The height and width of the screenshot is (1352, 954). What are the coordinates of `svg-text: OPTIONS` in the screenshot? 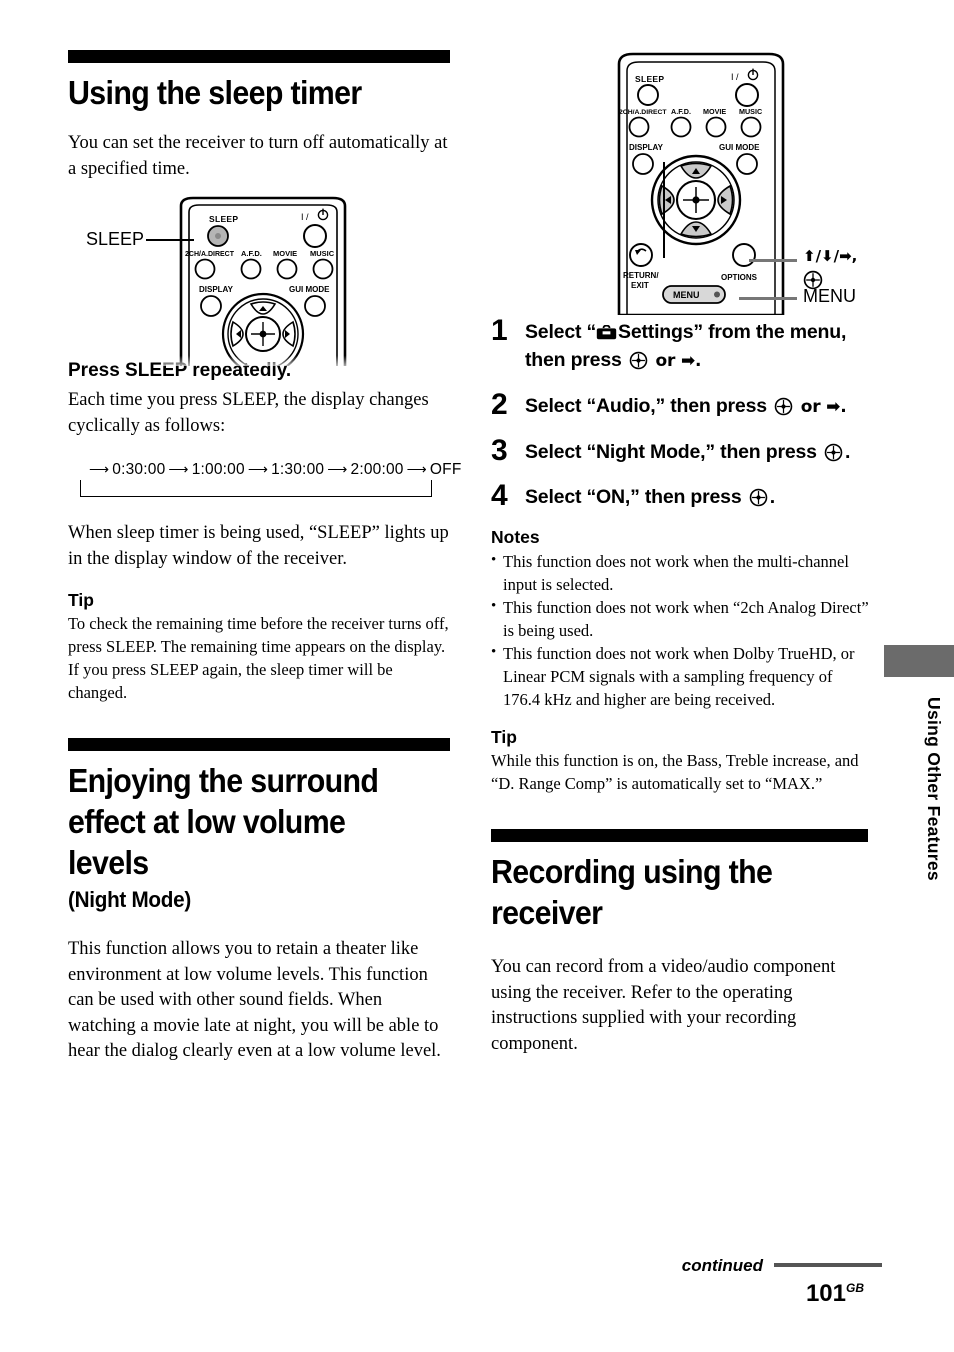 It's located at (739, 277).